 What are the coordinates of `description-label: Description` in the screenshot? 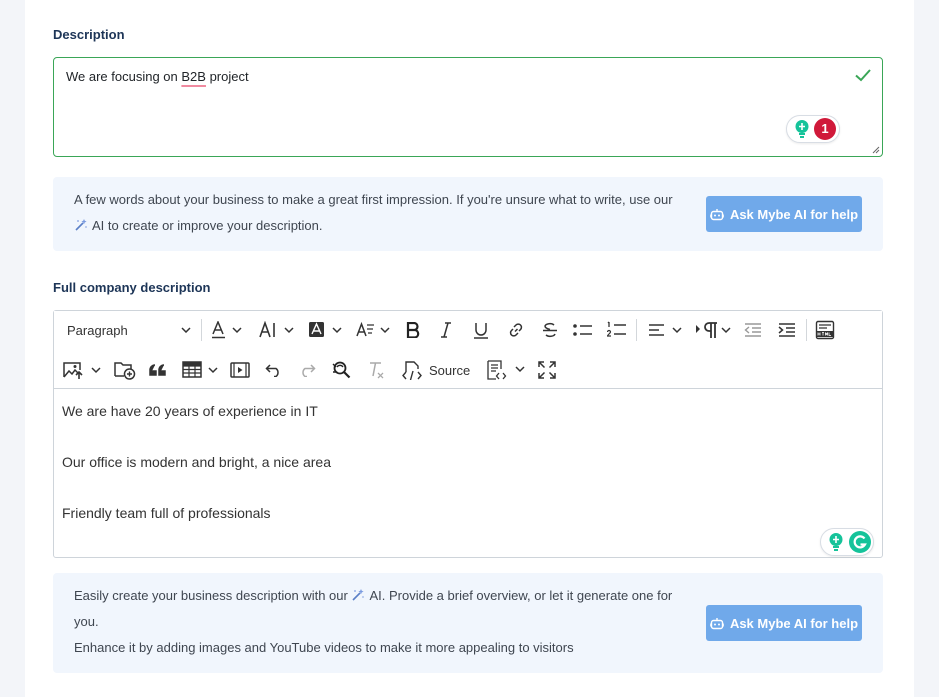 It's located at (89, 34).